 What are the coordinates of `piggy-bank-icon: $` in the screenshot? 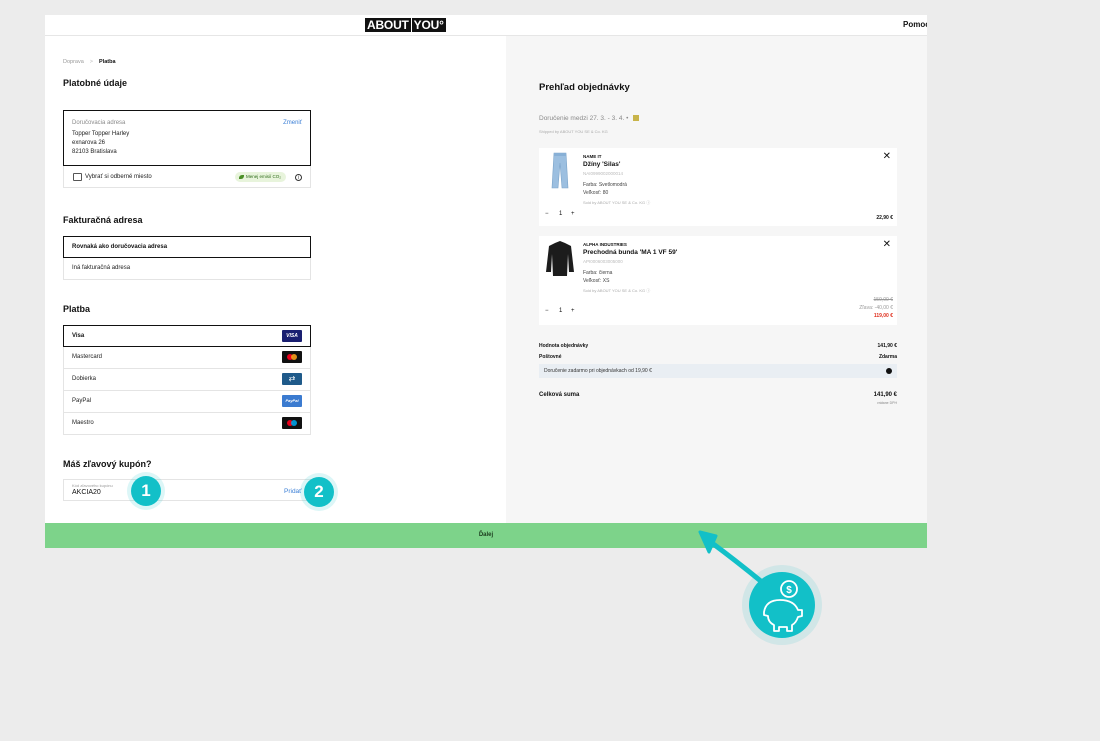 It's located at (782, 605).